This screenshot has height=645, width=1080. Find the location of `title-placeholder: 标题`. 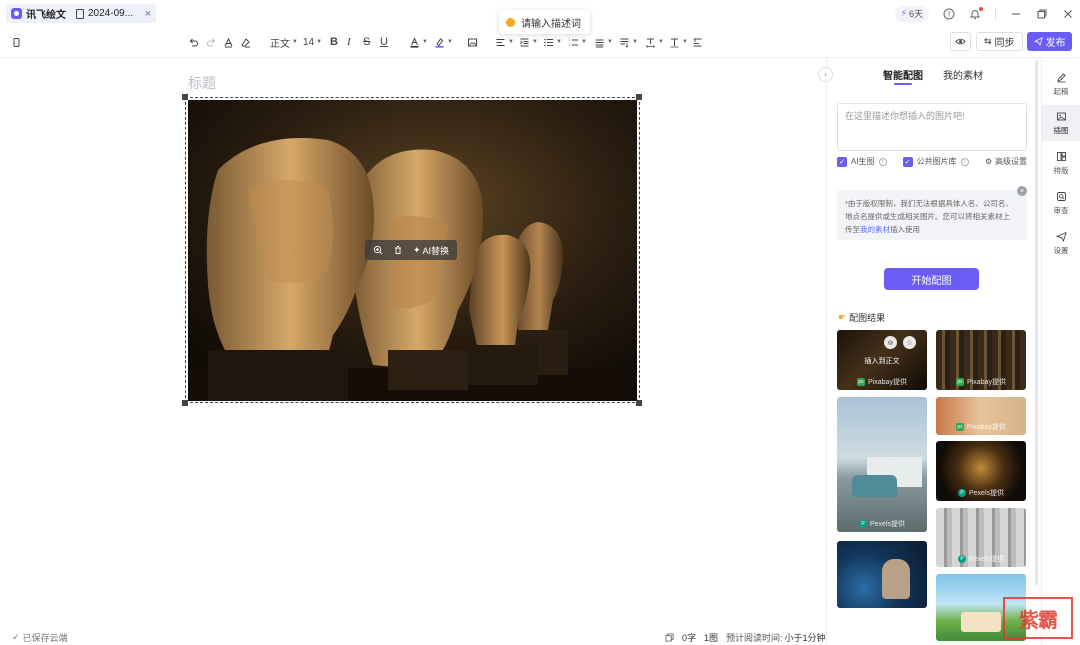

title-placeholder: 标题 is located at coordinates (202, 83).